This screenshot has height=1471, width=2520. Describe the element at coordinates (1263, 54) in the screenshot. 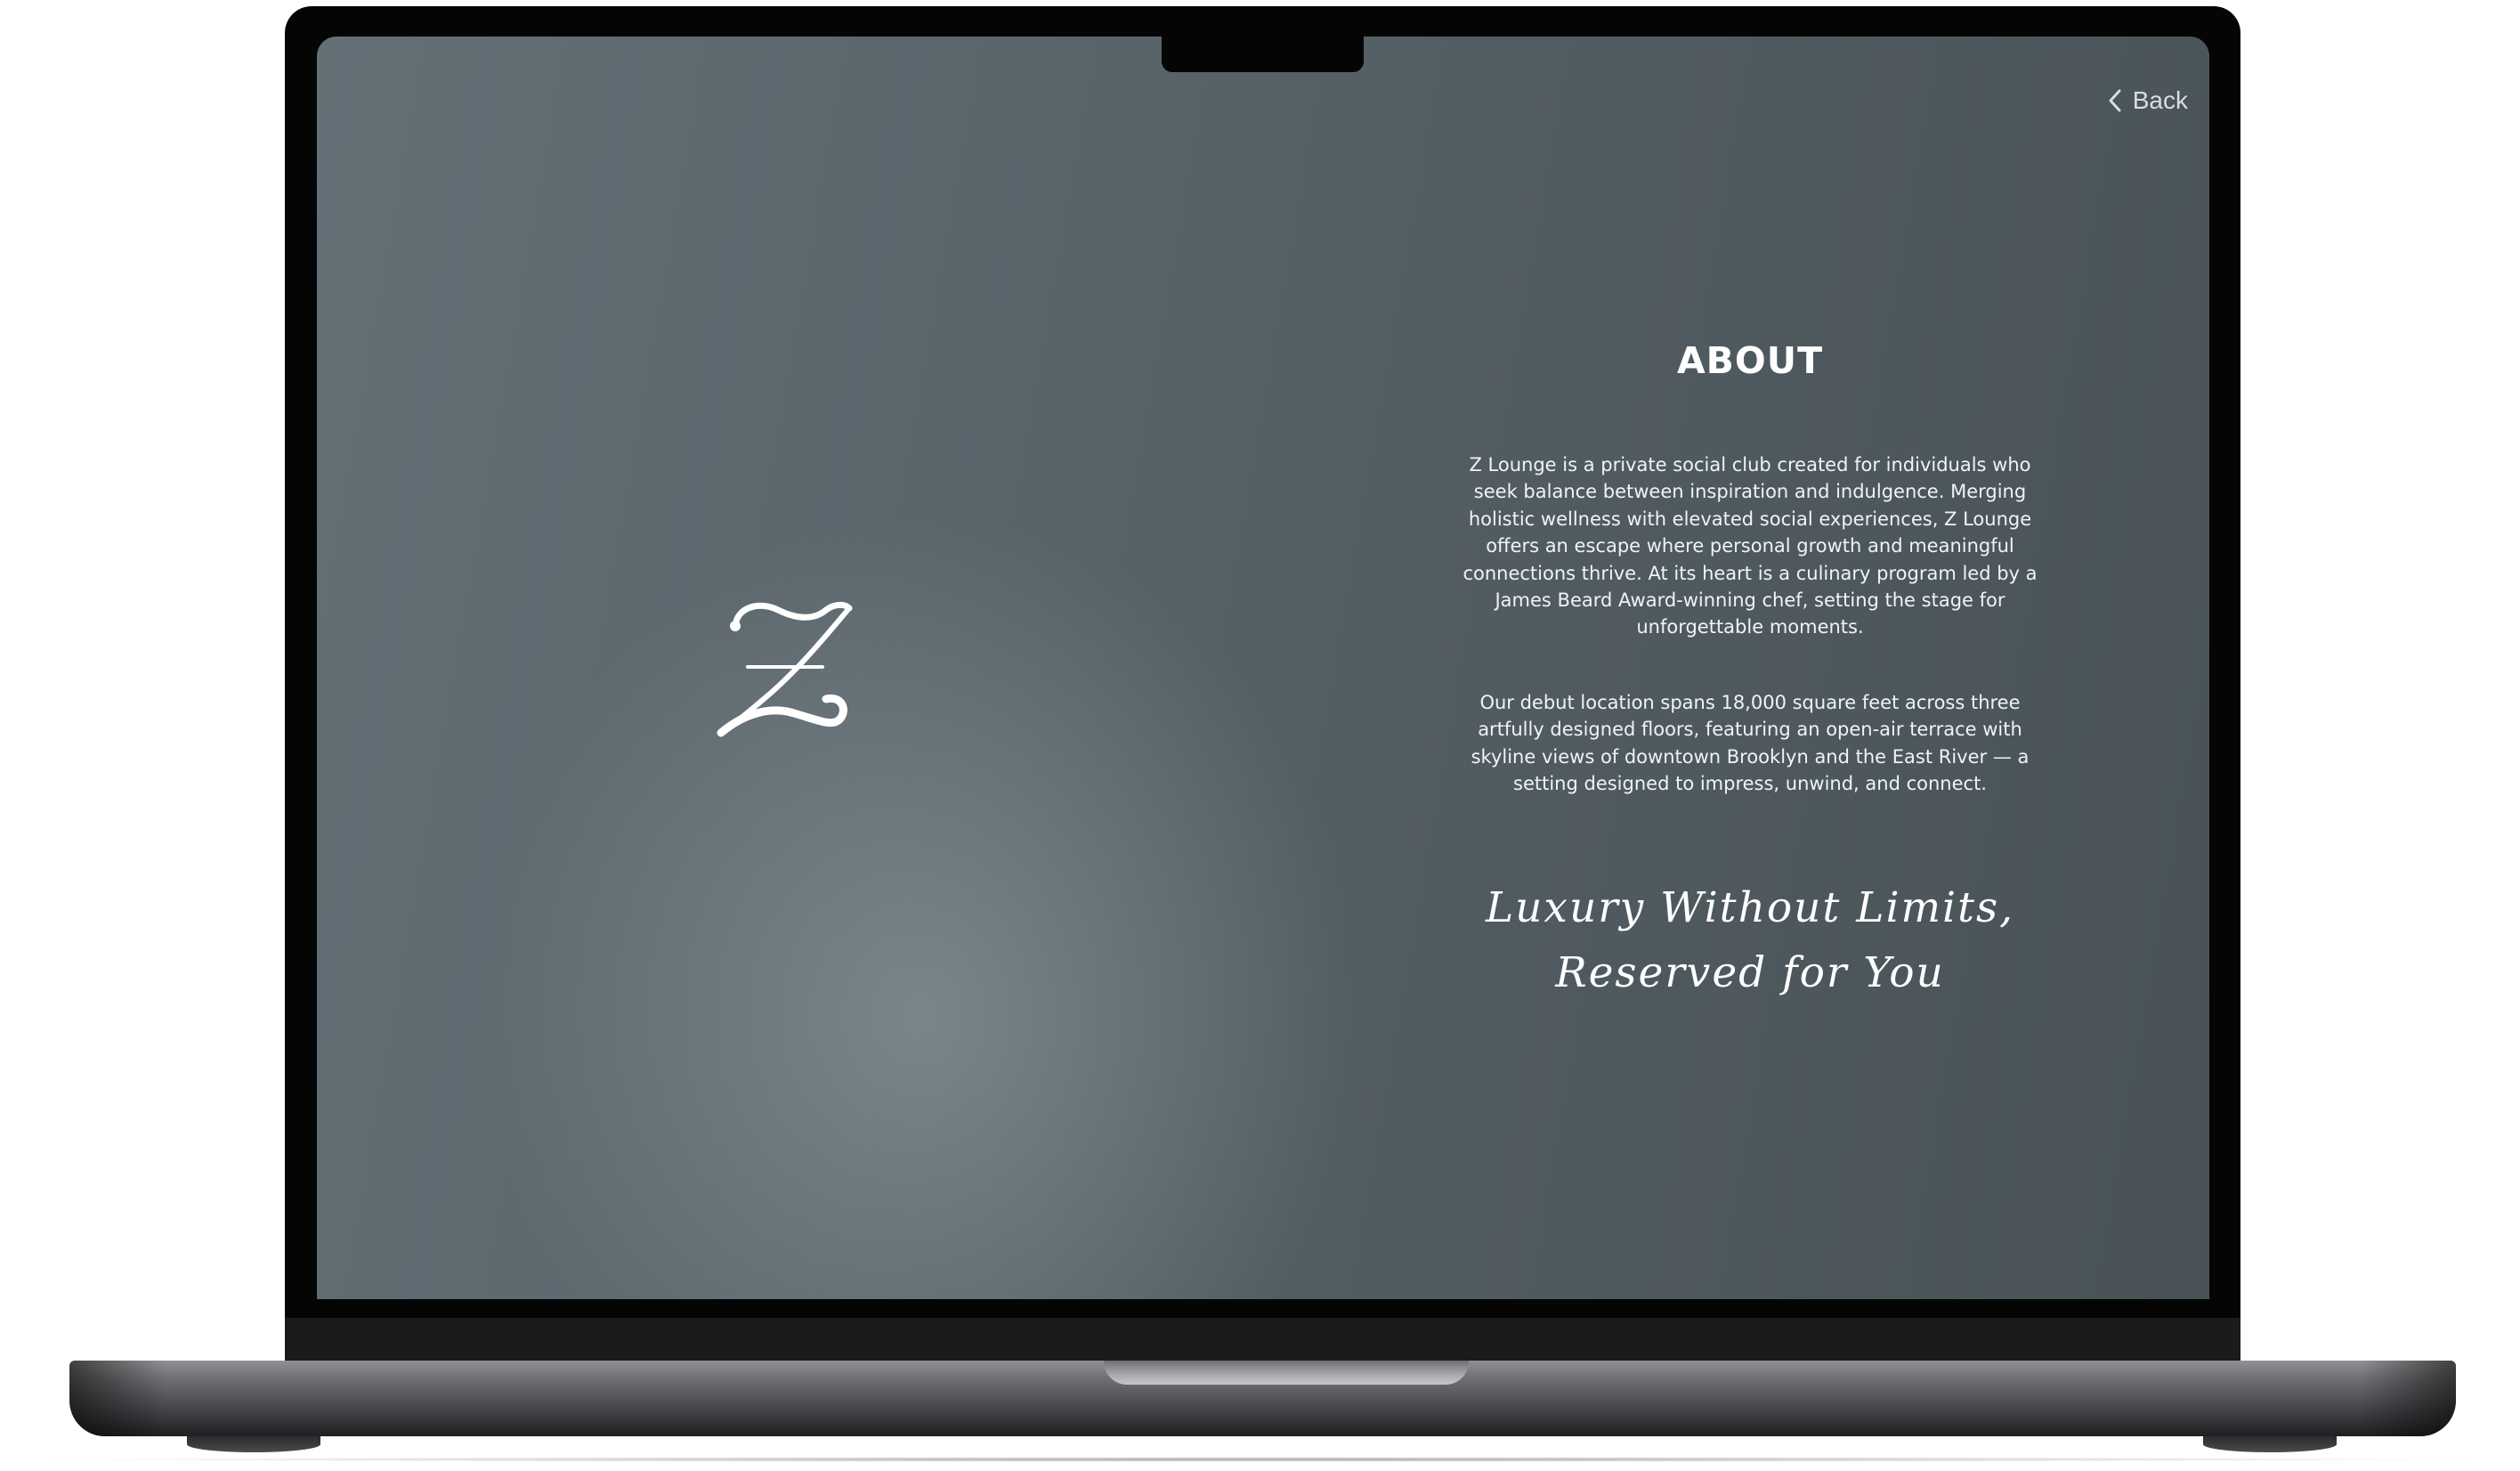

I see `camera-notch` at that location.